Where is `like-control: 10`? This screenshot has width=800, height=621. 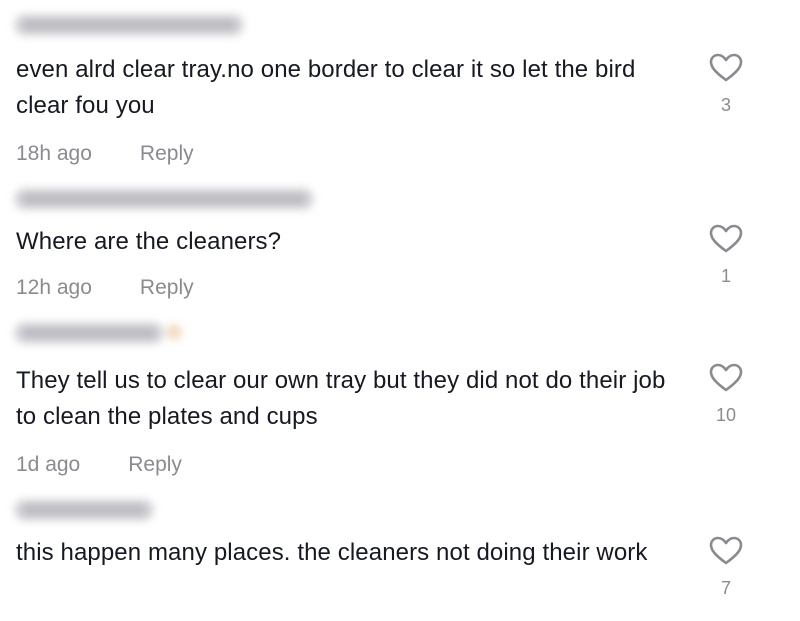 like-control: 10 is located at coordinates (726, 394).